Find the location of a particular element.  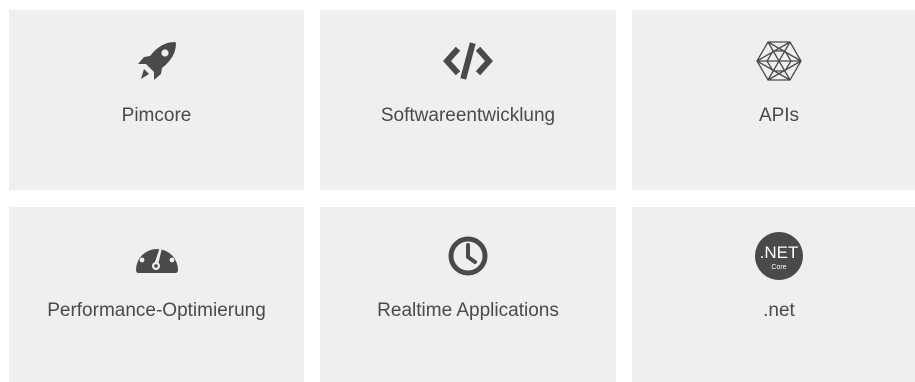

tile-realtime-applications: Realtime Applications is located at coordinates (468, 294).